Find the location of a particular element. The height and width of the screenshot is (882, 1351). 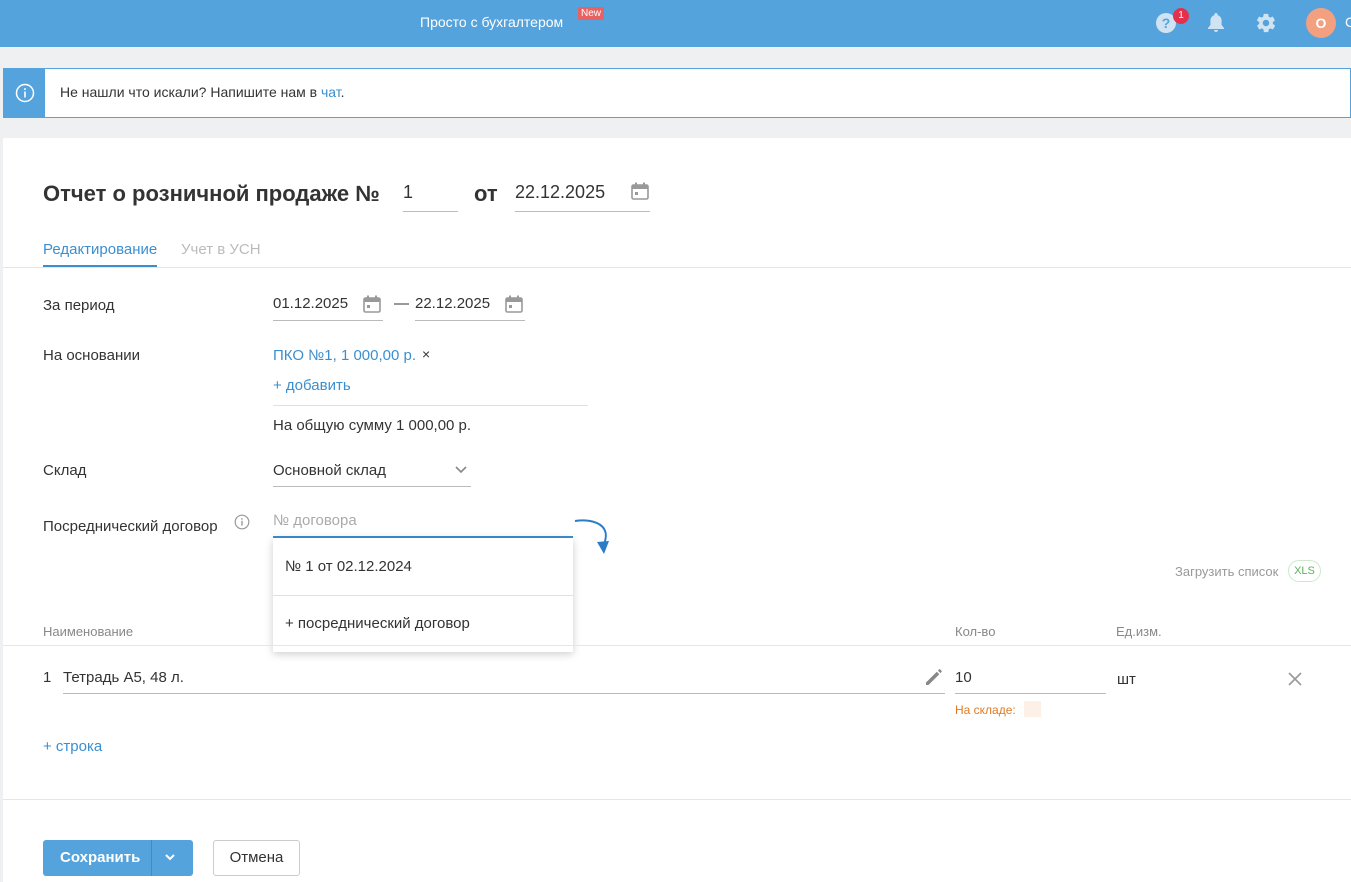

page-title: Отчет о розничной продаже № is located at coordinates (211, 193).